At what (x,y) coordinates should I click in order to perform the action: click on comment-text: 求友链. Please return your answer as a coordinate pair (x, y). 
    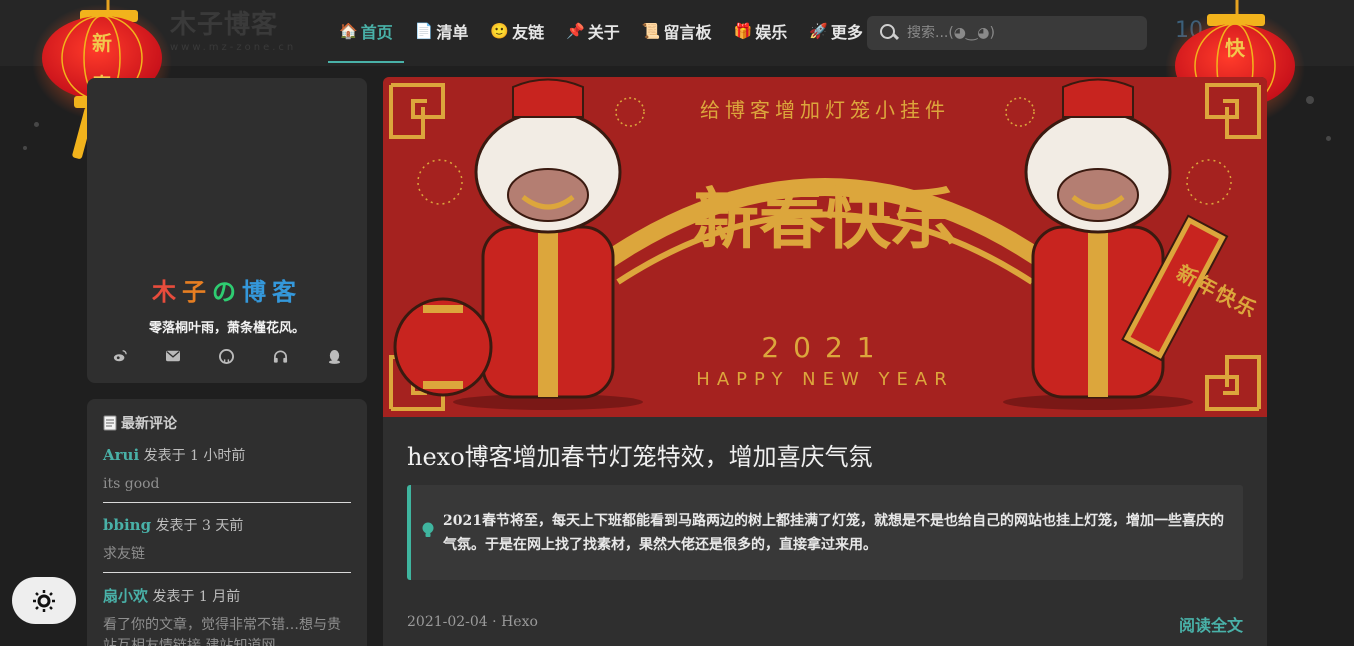
    Looking at the image, I should click on (227, 558).